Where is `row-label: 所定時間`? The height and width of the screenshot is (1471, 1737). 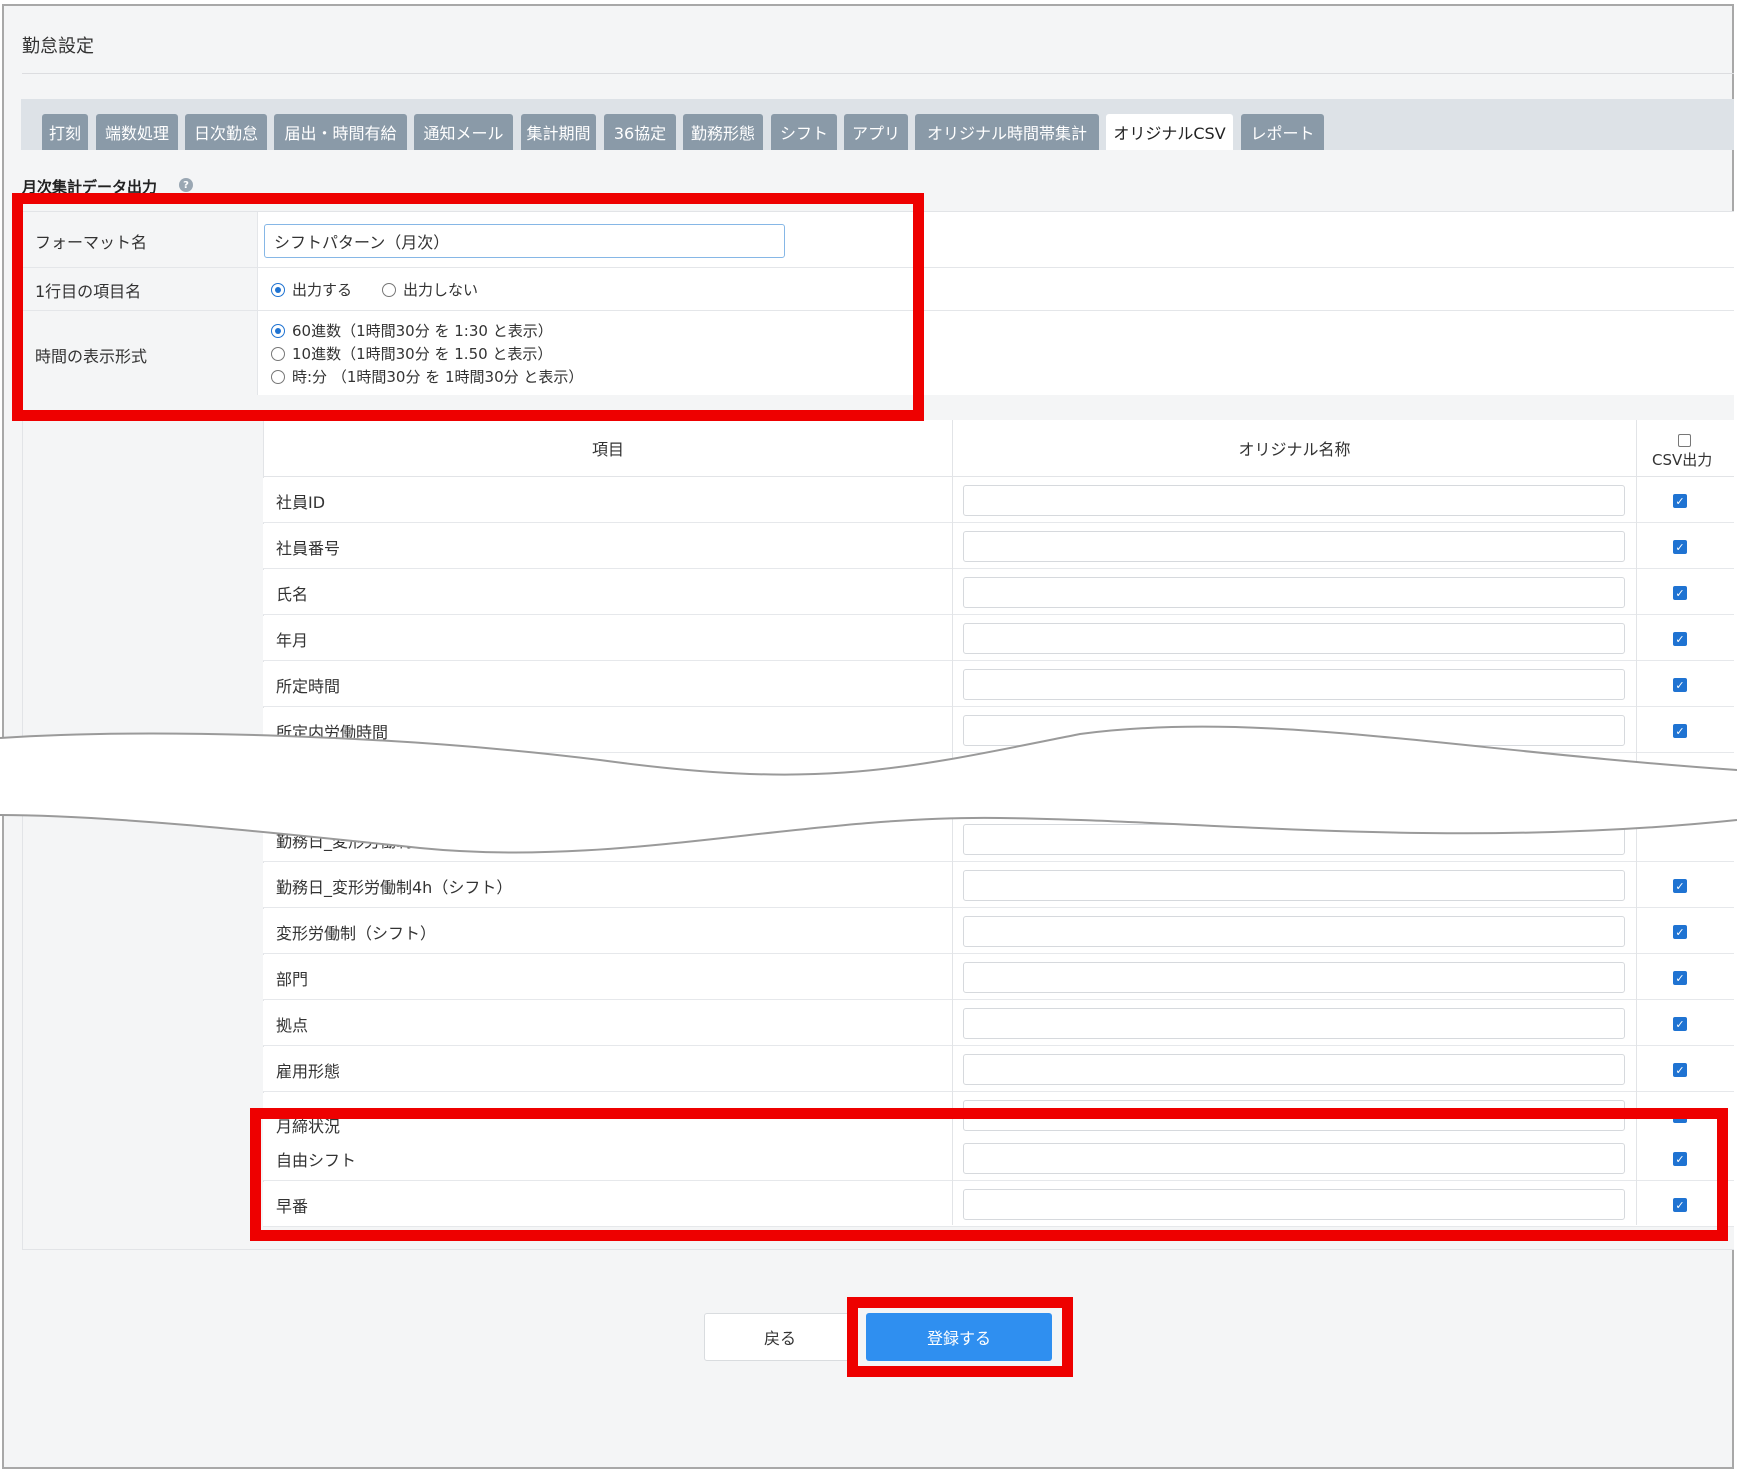
row-label: 所定時間 is located at coordinates (308, 686).